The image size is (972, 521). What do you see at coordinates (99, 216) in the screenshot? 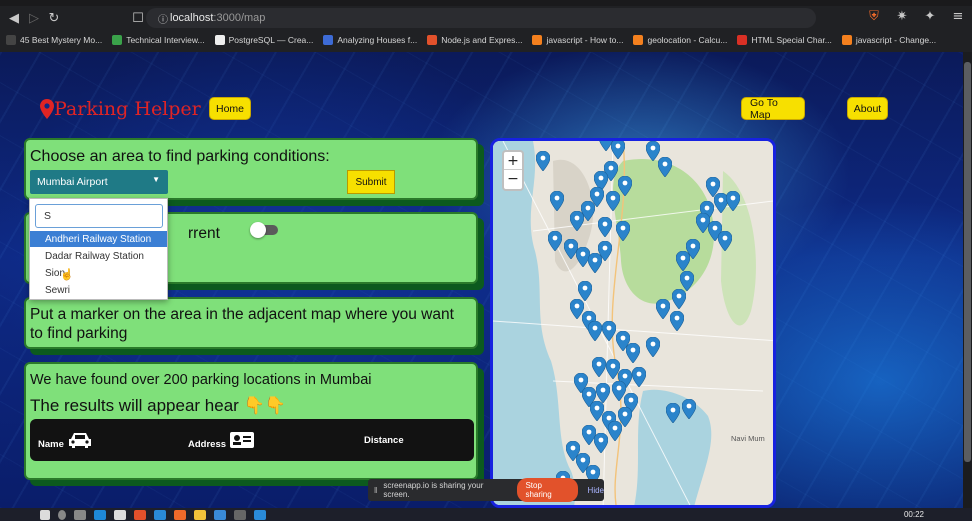
I see `dropdown-search-input: S` at bounding box center [99, 216].